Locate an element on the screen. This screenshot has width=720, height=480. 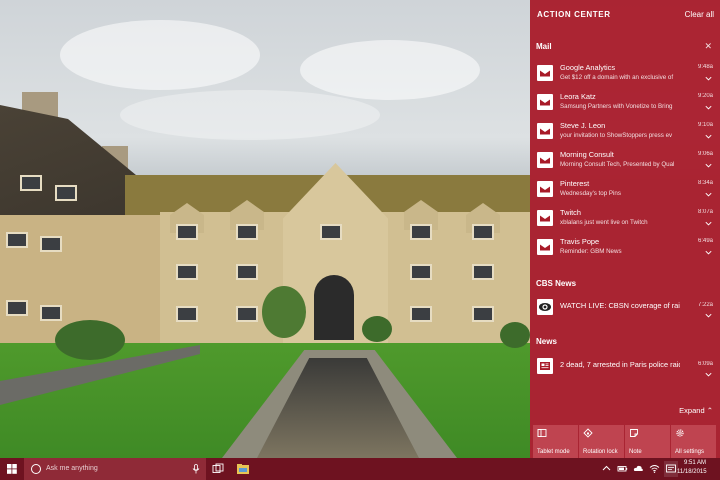
notification-title: WATCH LIVE: CBSN coverage of raid is located at coordinates (620, 305).